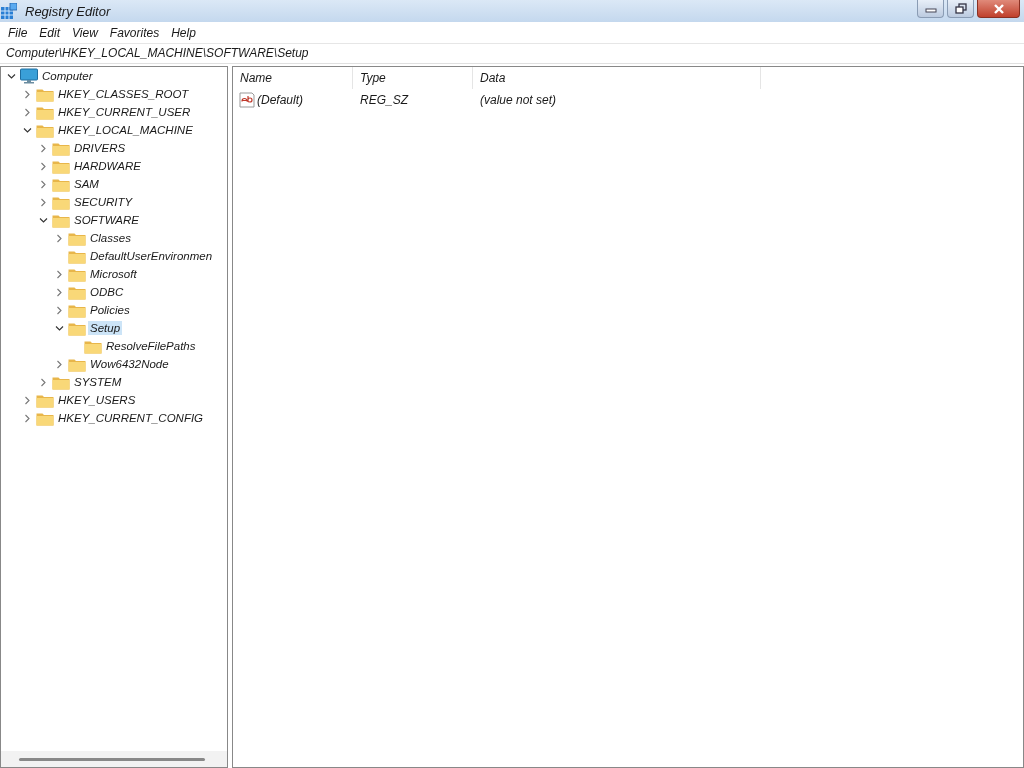 The image size is (1024, 768). Describe the element at coordinates (183, 32) in the screenshot. I see `menu-item: Help` at that location.